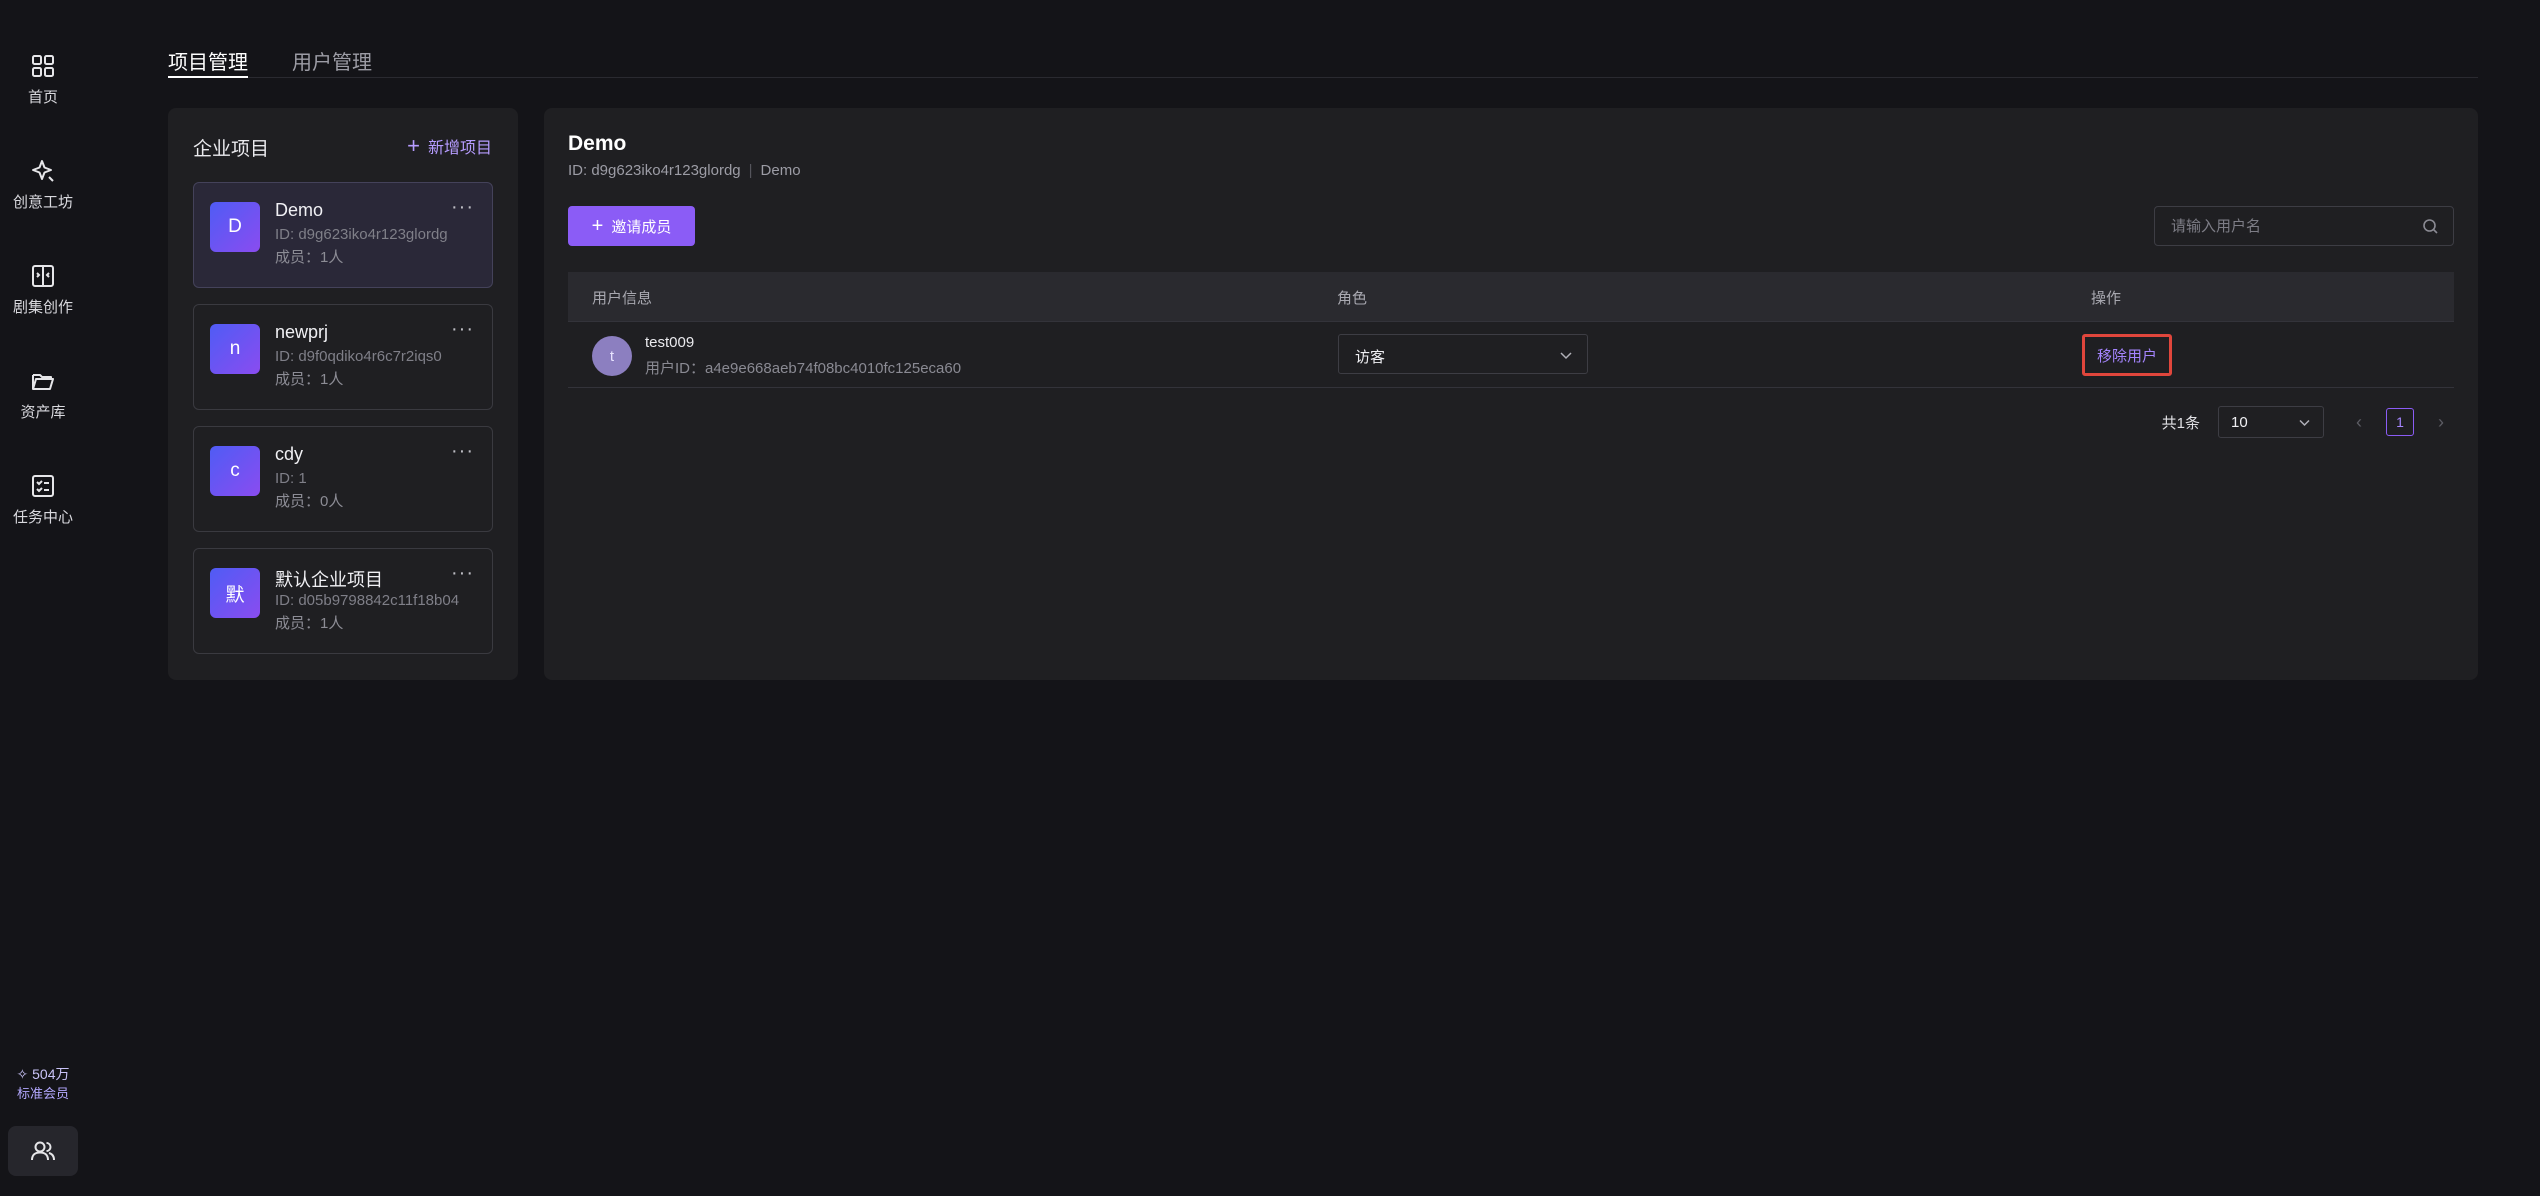  What do you see at coordinates (208, 62) in the screenshot?
I see `tab-project-management: 项目管理` at bounding box center [208, 62].